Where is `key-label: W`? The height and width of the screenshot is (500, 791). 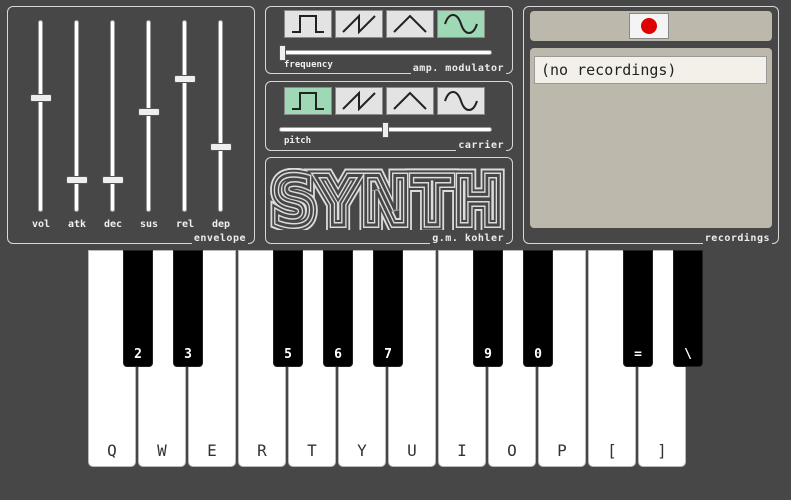
key-label: W is located at coordinates (162, 450).